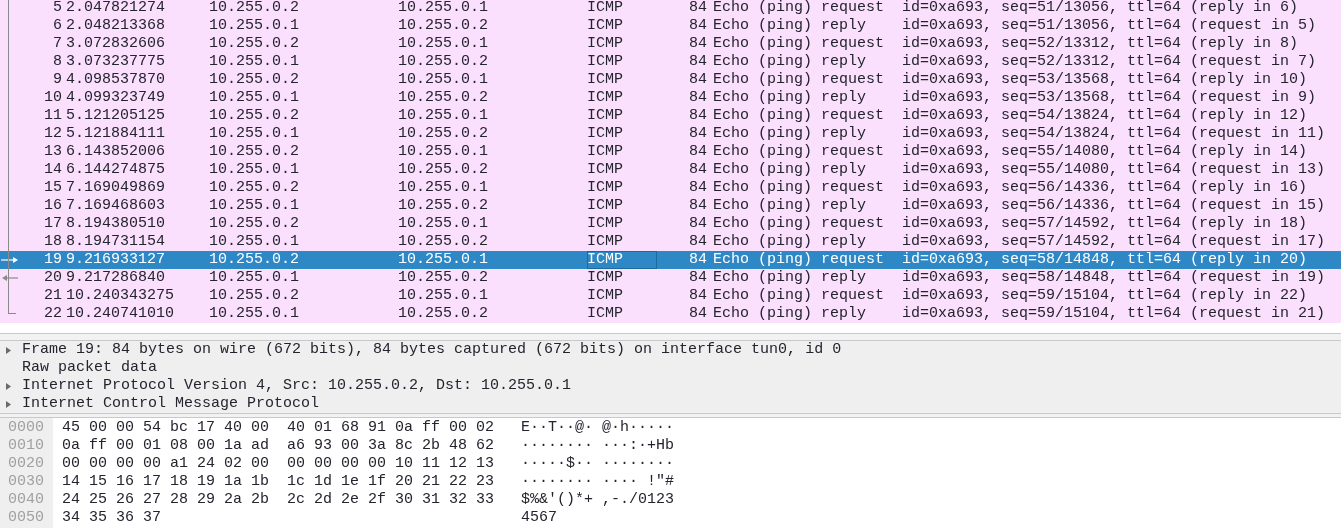  Describe the element at coordinates (670, 98) in the screenshot. I see `packet-row: 10 4.099323749 10.255.0.1 10.255.0.2 ICMP 84 Echo (ping) reply id=0xa693, seq=53/13568, ttl=64 (request in 9)` at that location.